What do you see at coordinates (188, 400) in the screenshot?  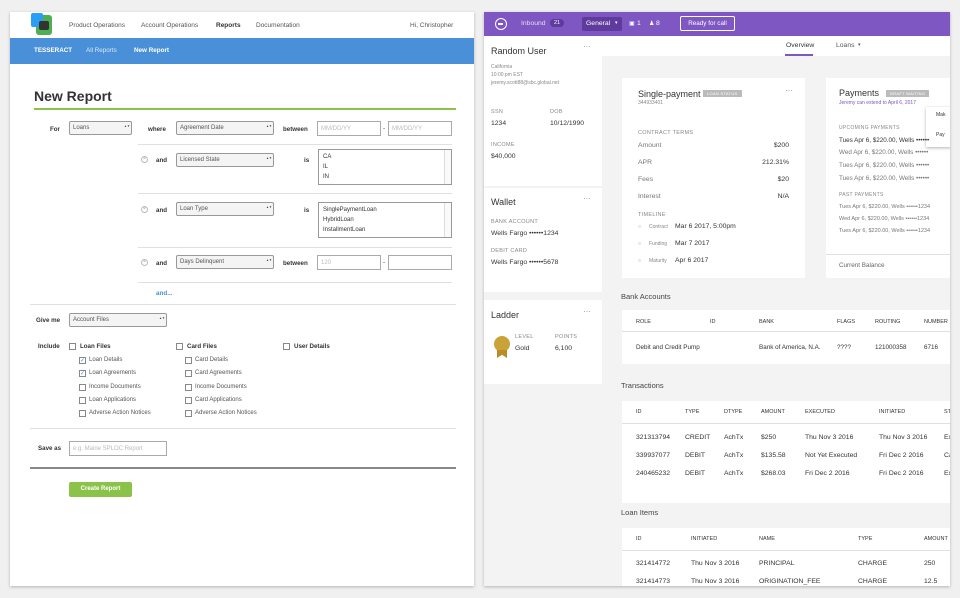 I see `card-applications-checkbox` at bounding box center [188, 400].